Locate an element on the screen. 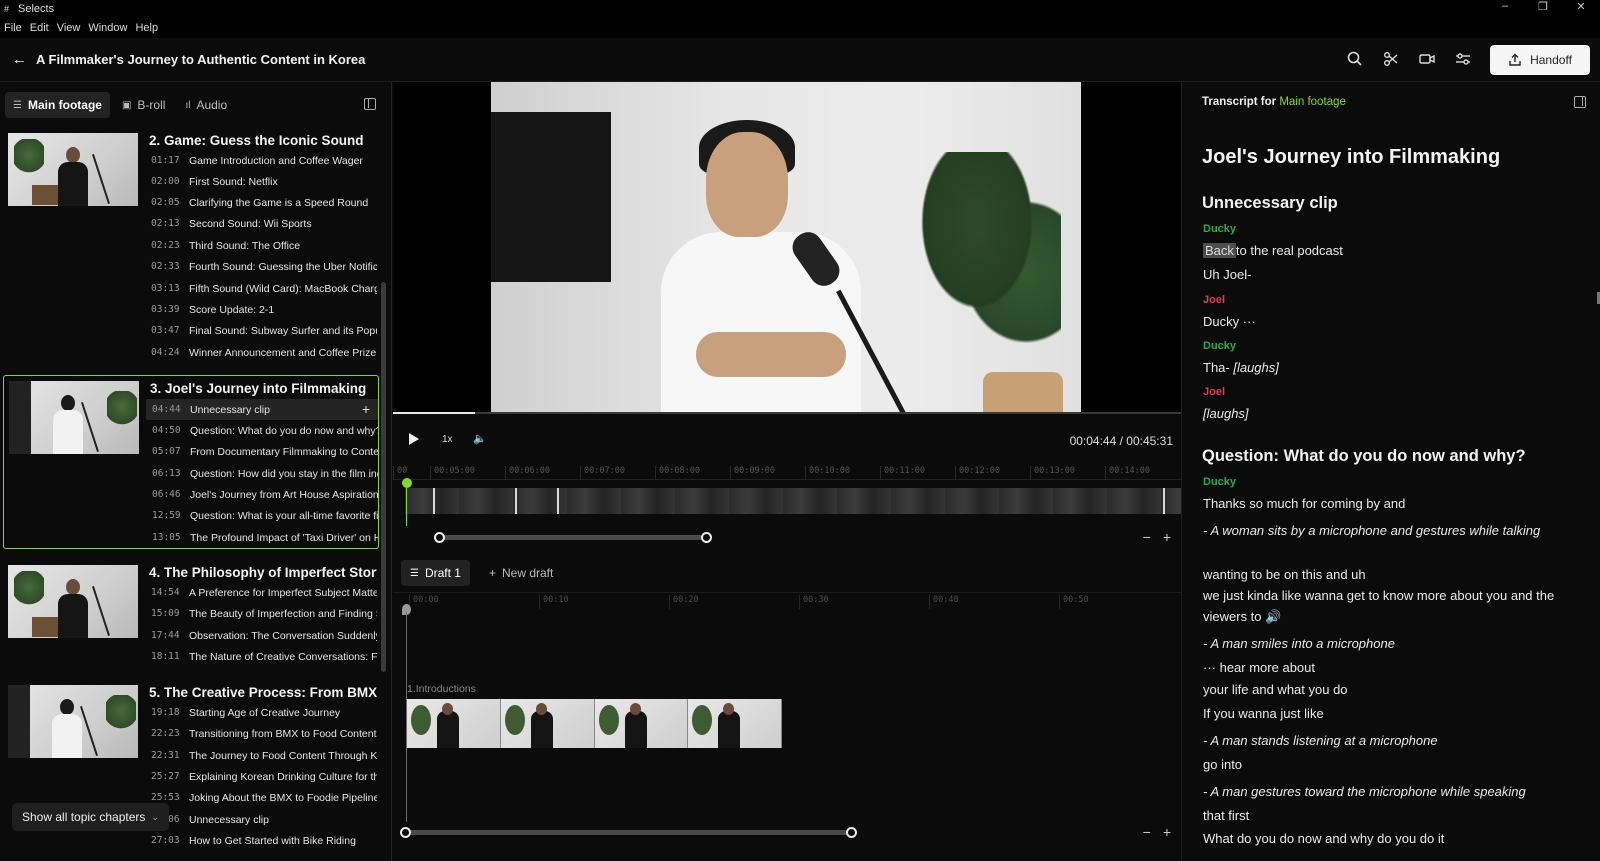 This screenshot has height=861, width=1600. source-zoom-scrollbar is located at coordinates (573, 537).